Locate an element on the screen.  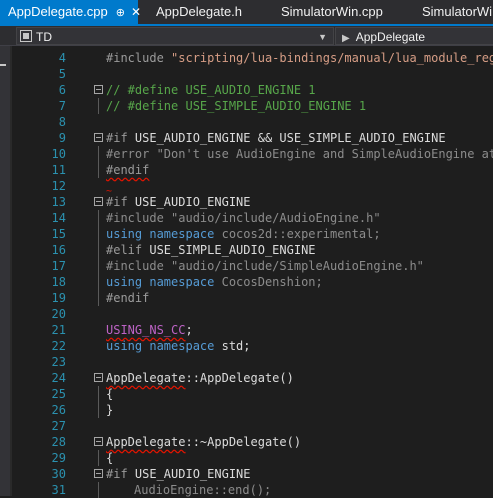
tab-simulatorwin-cpp: SimulatorWin.cpp is located at coordinates (343, 12).